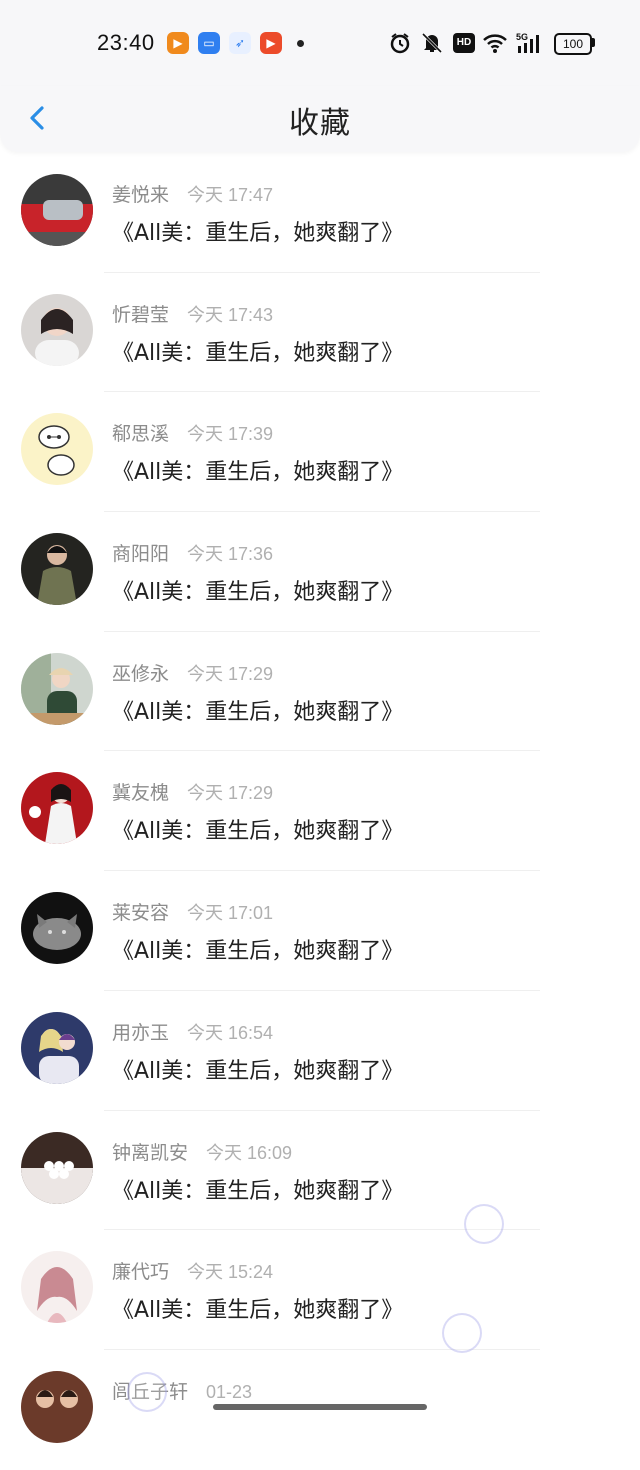 The width and height of the screenshot is (640, 1470). What do you see at coordinates (230, 314) in the screenshot?
I see `timestamp: 今天 17:43` at bounding box center [230, 314].